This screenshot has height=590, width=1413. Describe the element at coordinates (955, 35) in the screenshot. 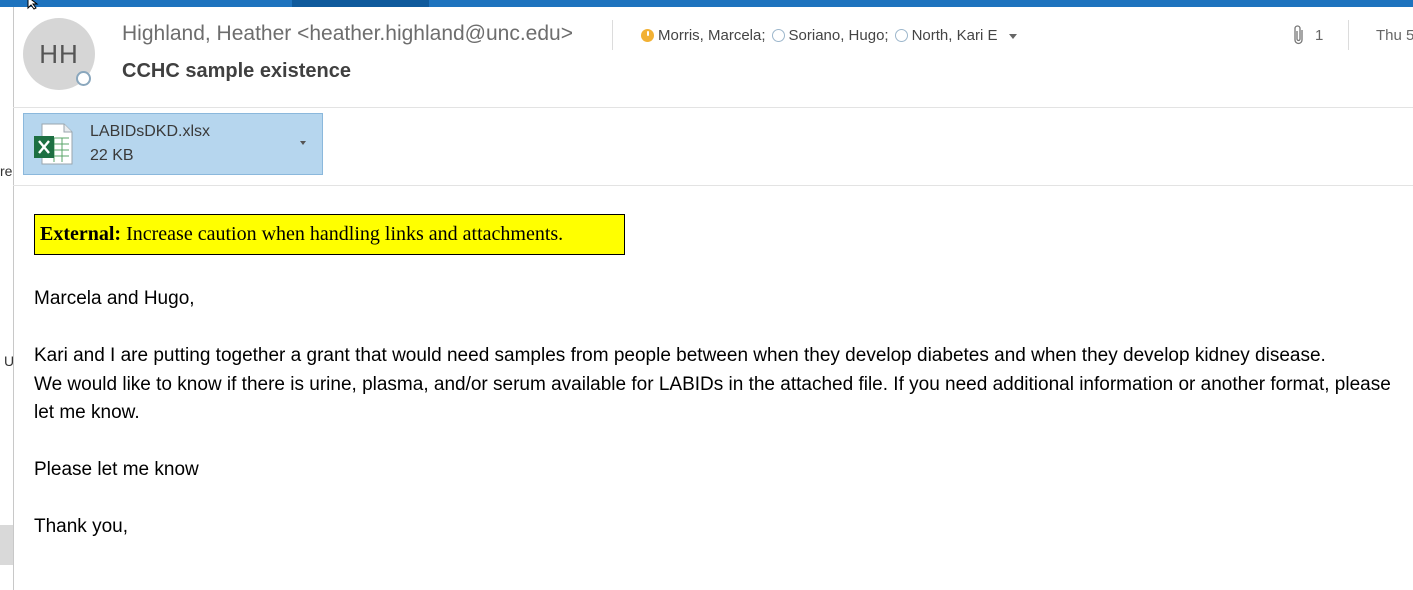

I see `recipient-name: North, Kari E` at that location.